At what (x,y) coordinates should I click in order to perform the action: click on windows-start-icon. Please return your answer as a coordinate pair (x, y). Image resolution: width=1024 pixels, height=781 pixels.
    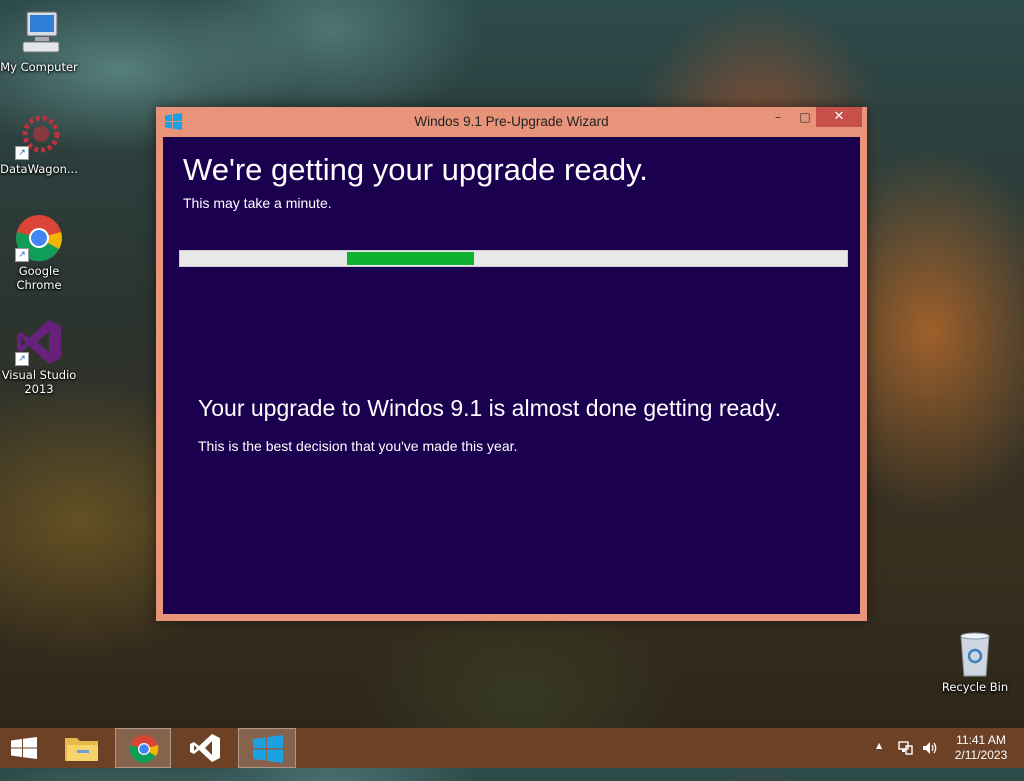
    Looking at the image, I should click on (24, 748).